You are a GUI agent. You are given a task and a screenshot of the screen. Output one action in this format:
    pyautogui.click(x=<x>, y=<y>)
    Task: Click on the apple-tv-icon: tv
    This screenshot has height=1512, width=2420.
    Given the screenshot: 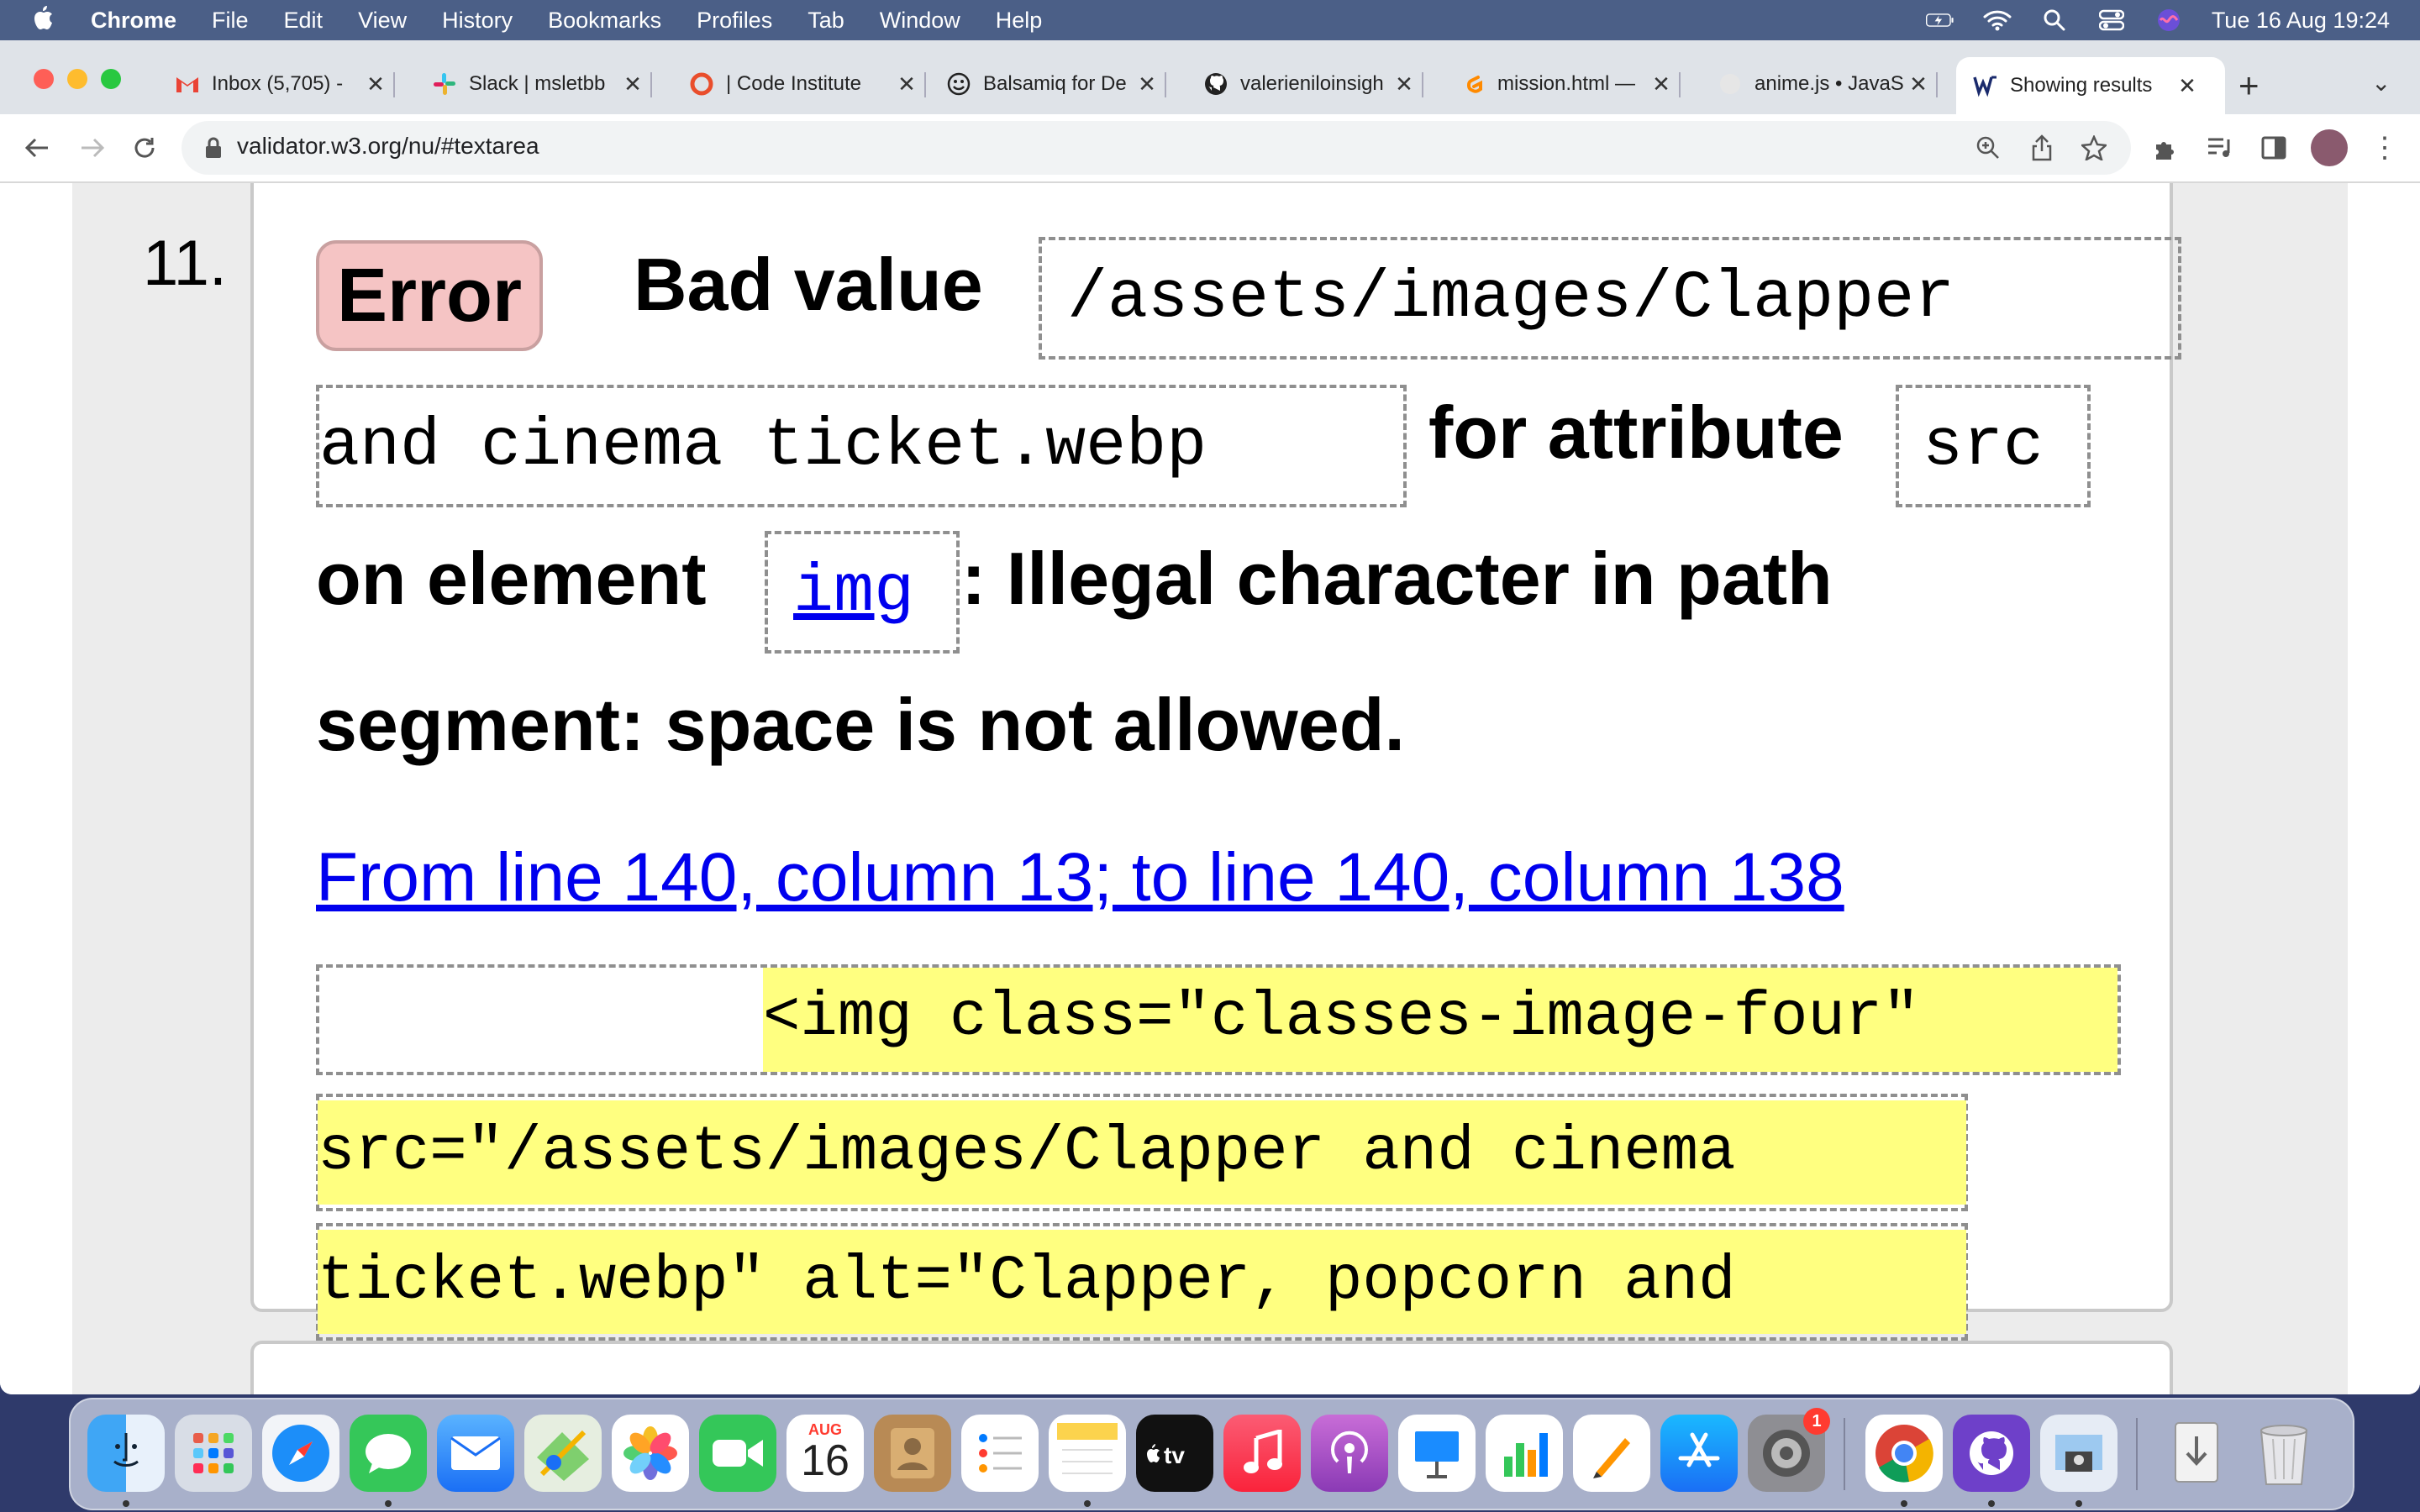 What is the action you would take?
    pyautogui.click(x=1174, y=1453)
    